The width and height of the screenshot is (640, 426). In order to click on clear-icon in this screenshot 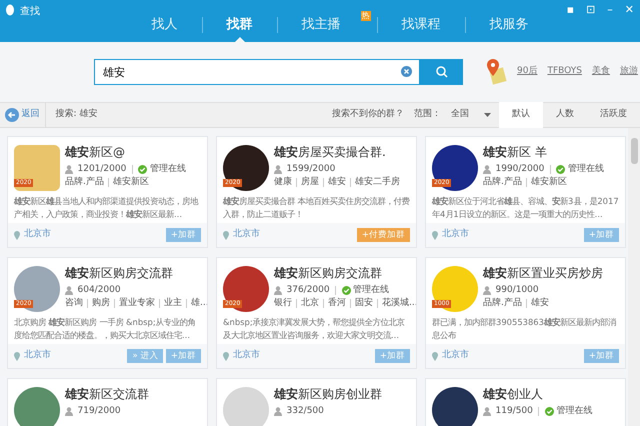, I will do `click(406, 71)`.